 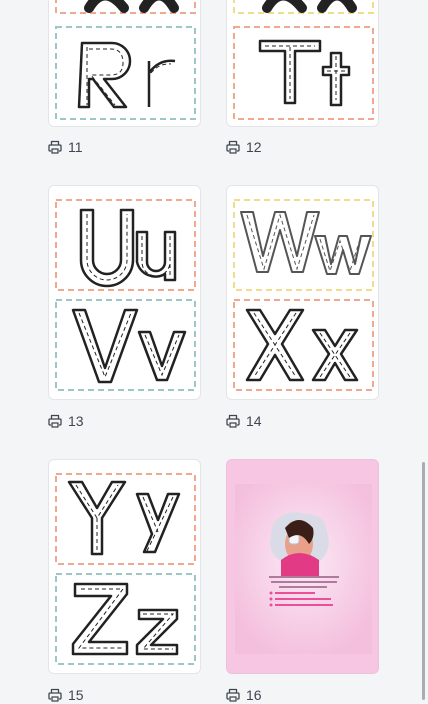 I want to click on page-number: 12, so click(x=254, y=147).